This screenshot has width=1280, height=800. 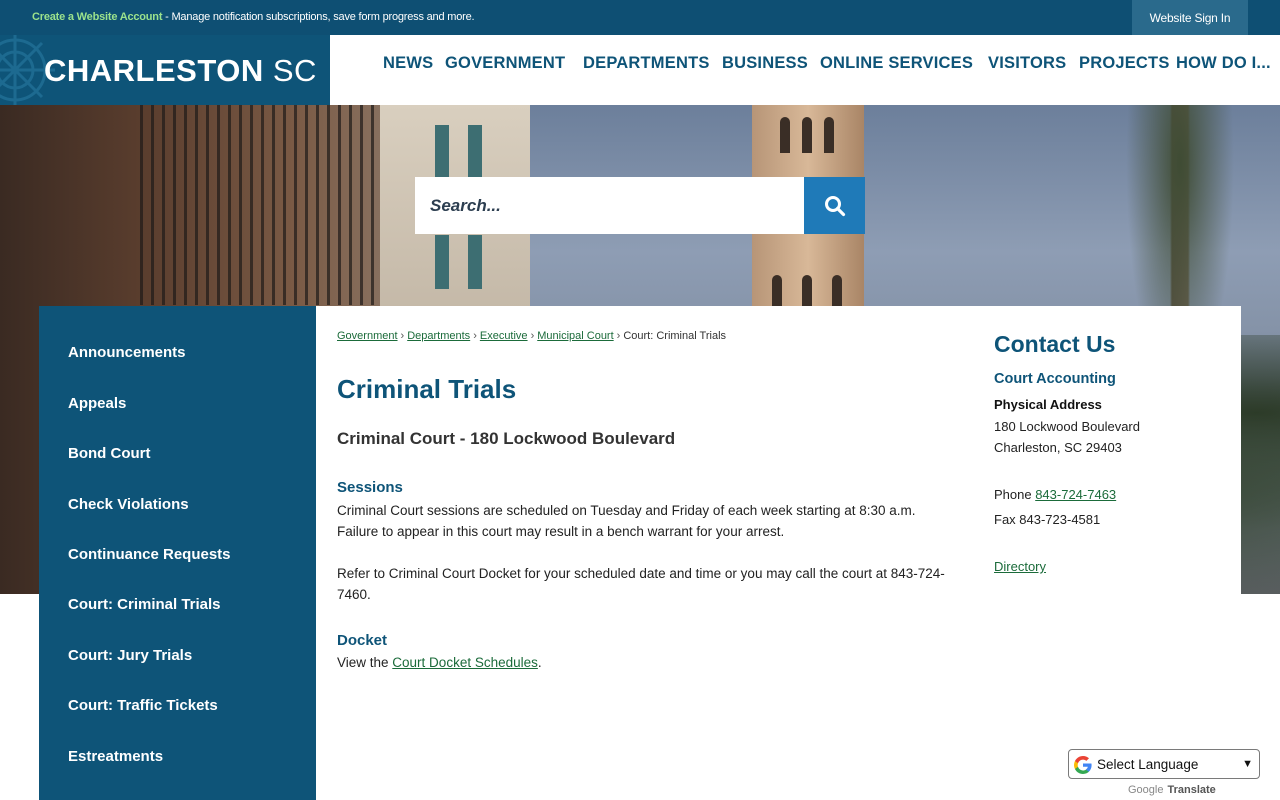 What do you see at coordinates (609, 205) in the screenshot?
I see `search-input` at bounding box center [609, 205].